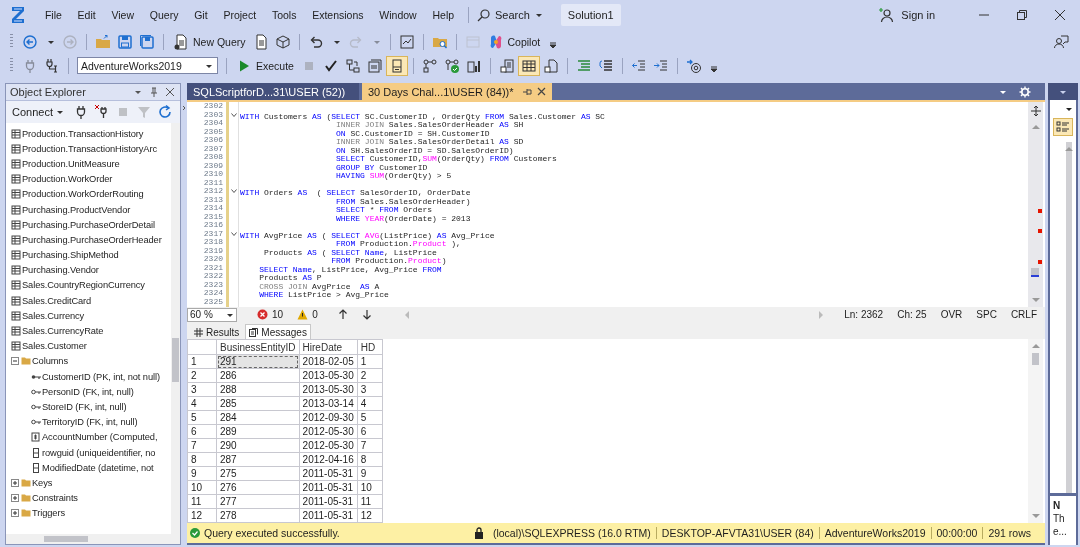 The width and height of the screenshot is (1080, 547). Describe the element at coordinates (100, 437) in the screenshot. I see `tree-item: AccountNumber (Computed,` at that location.